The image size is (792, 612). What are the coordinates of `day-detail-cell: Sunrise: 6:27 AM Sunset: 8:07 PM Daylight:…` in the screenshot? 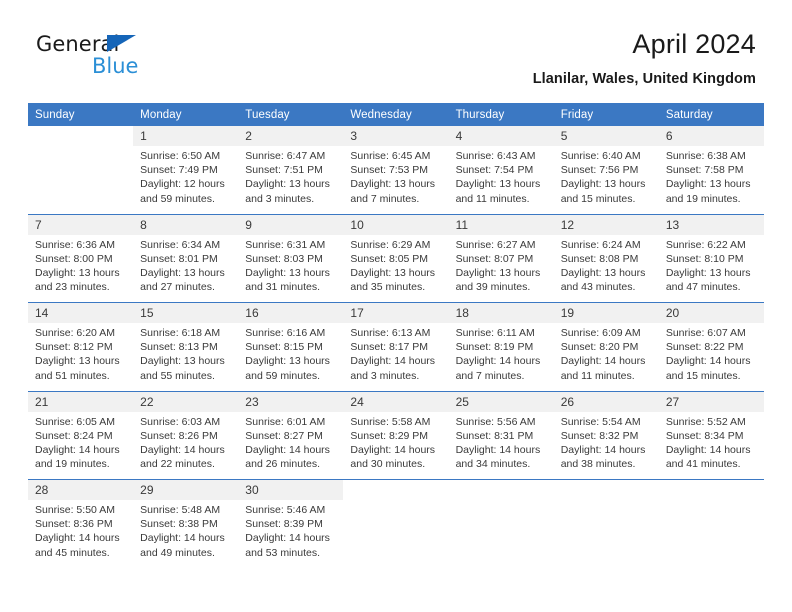 It's located at (501, 268).